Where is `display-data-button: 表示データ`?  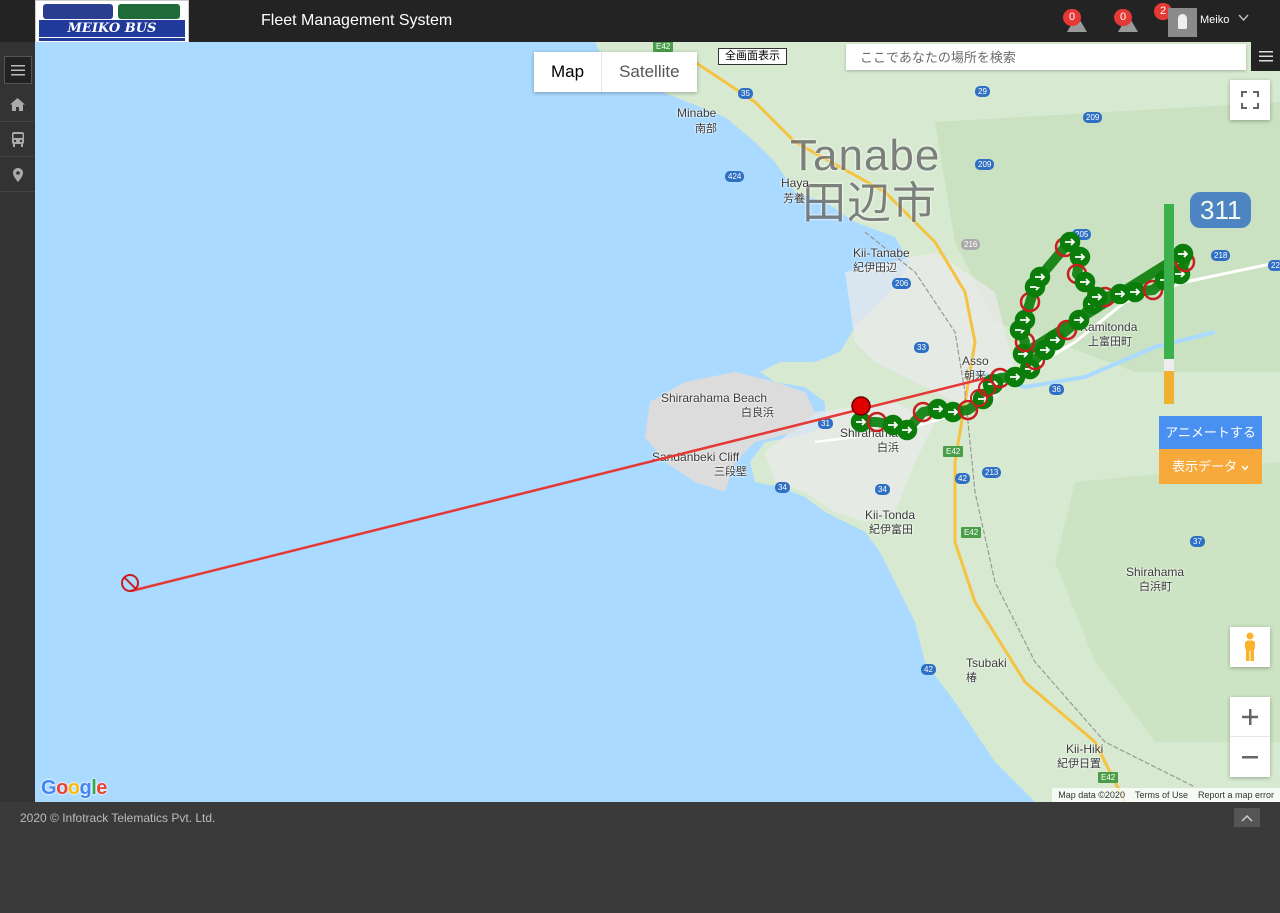
display-data-button: 表示データ is located at coordinates (1210, 466).